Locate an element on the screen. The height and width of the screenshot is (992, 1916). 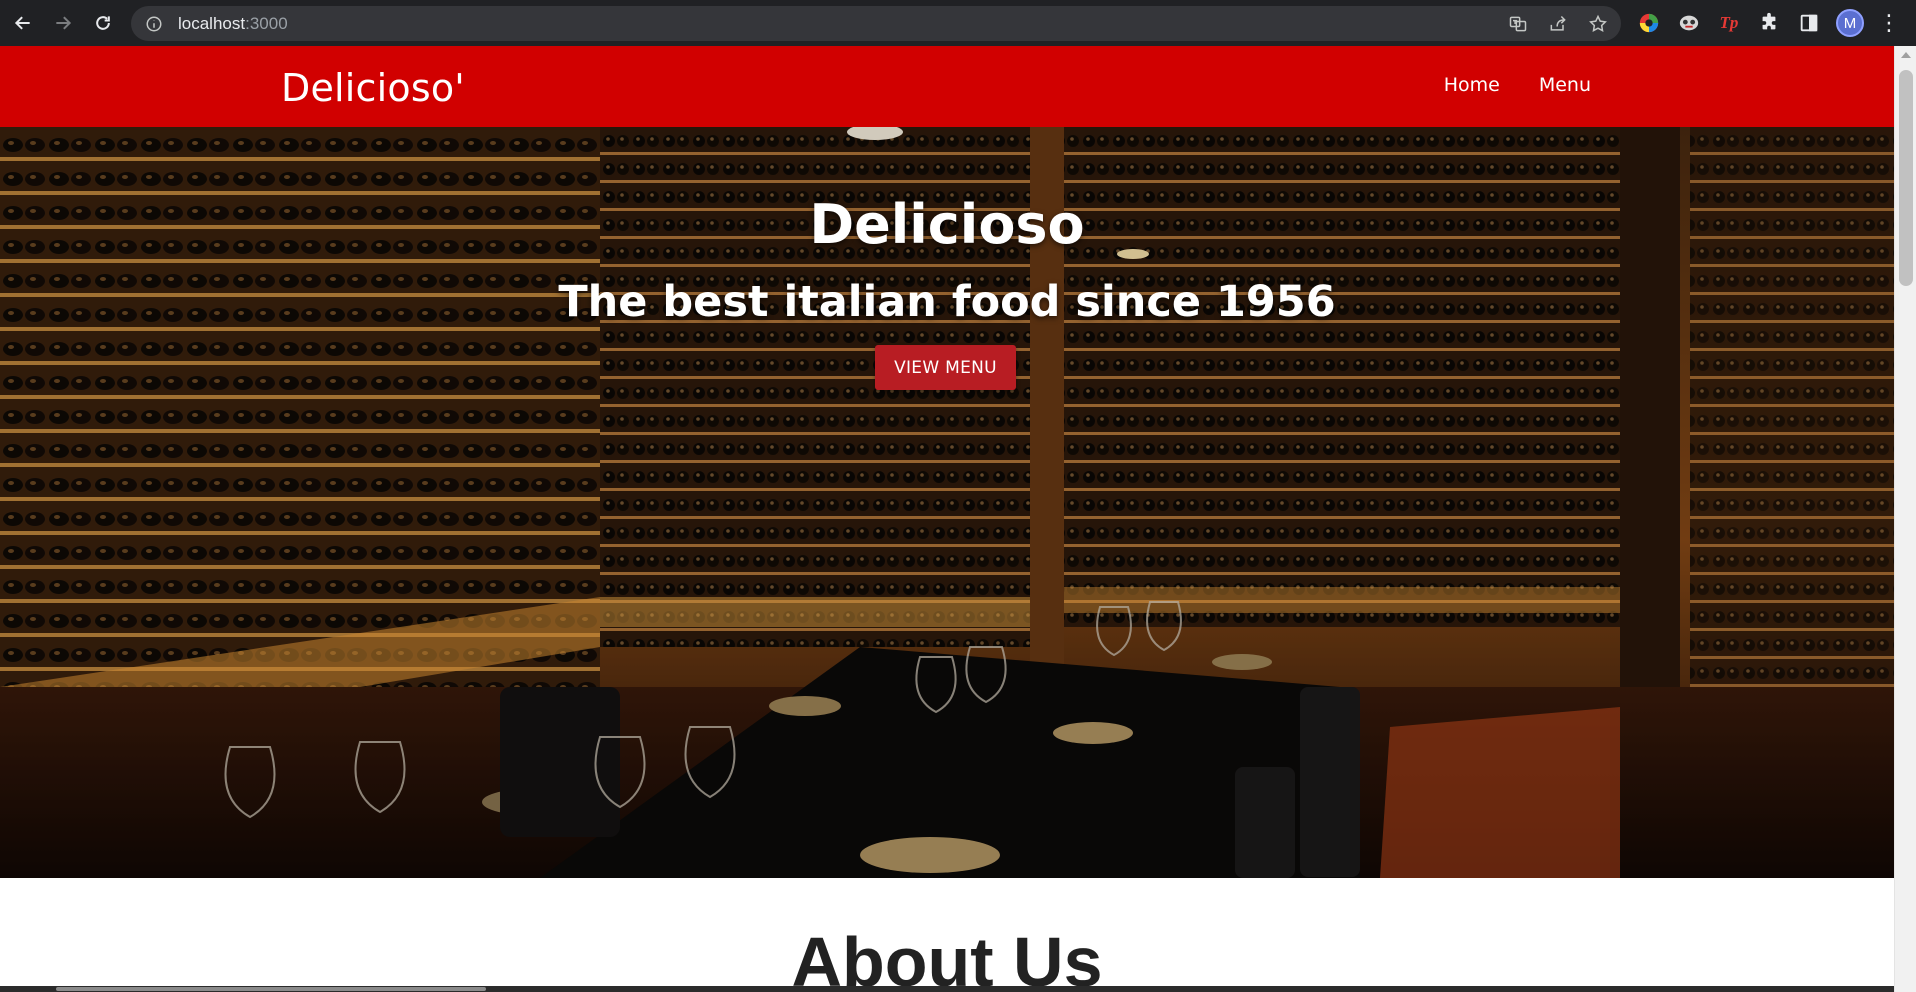
tp-extension-icon: Tp is located at coordinates (1729, 23).